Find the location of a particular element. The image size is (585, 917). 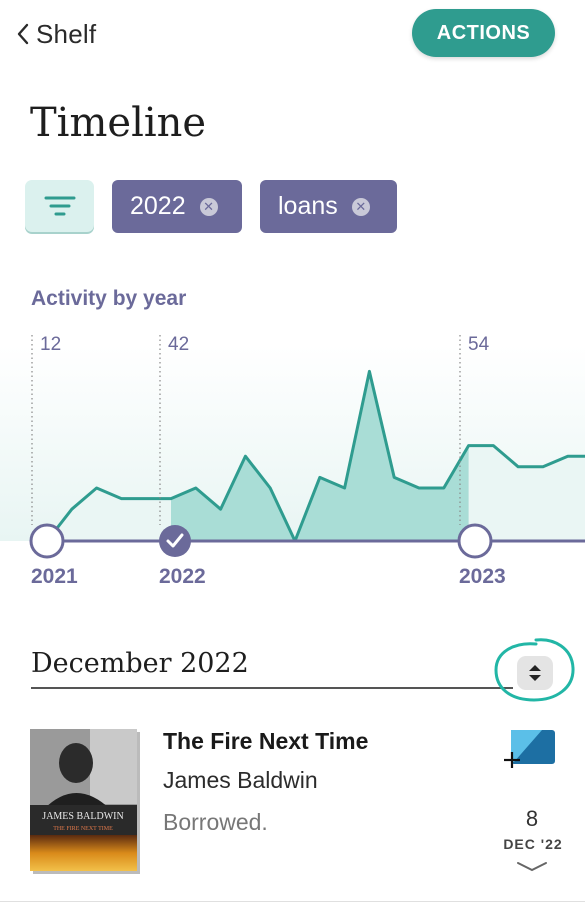

filter-chip-year: 2022 ✕ is located at coordinates (177, 206).